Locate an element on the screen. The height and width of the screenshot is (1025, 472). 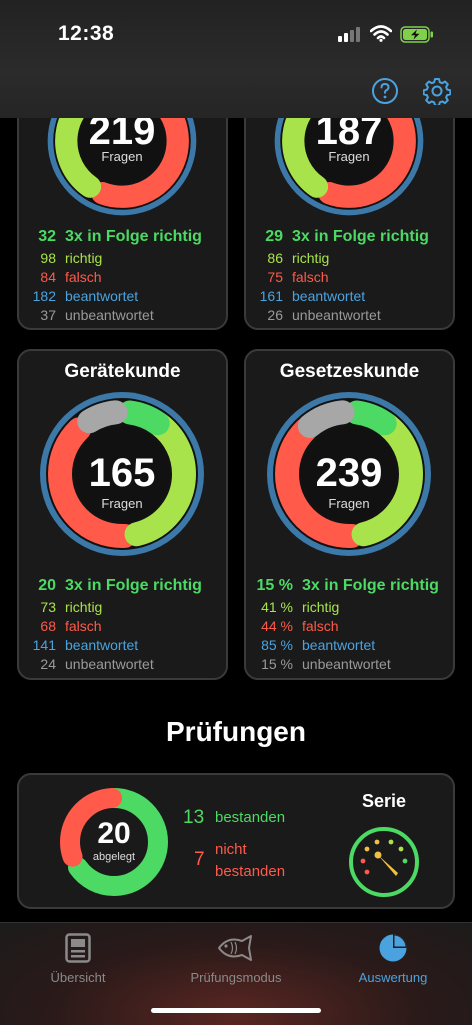
right-percent: 41 % is located at coordinates (277, 607).